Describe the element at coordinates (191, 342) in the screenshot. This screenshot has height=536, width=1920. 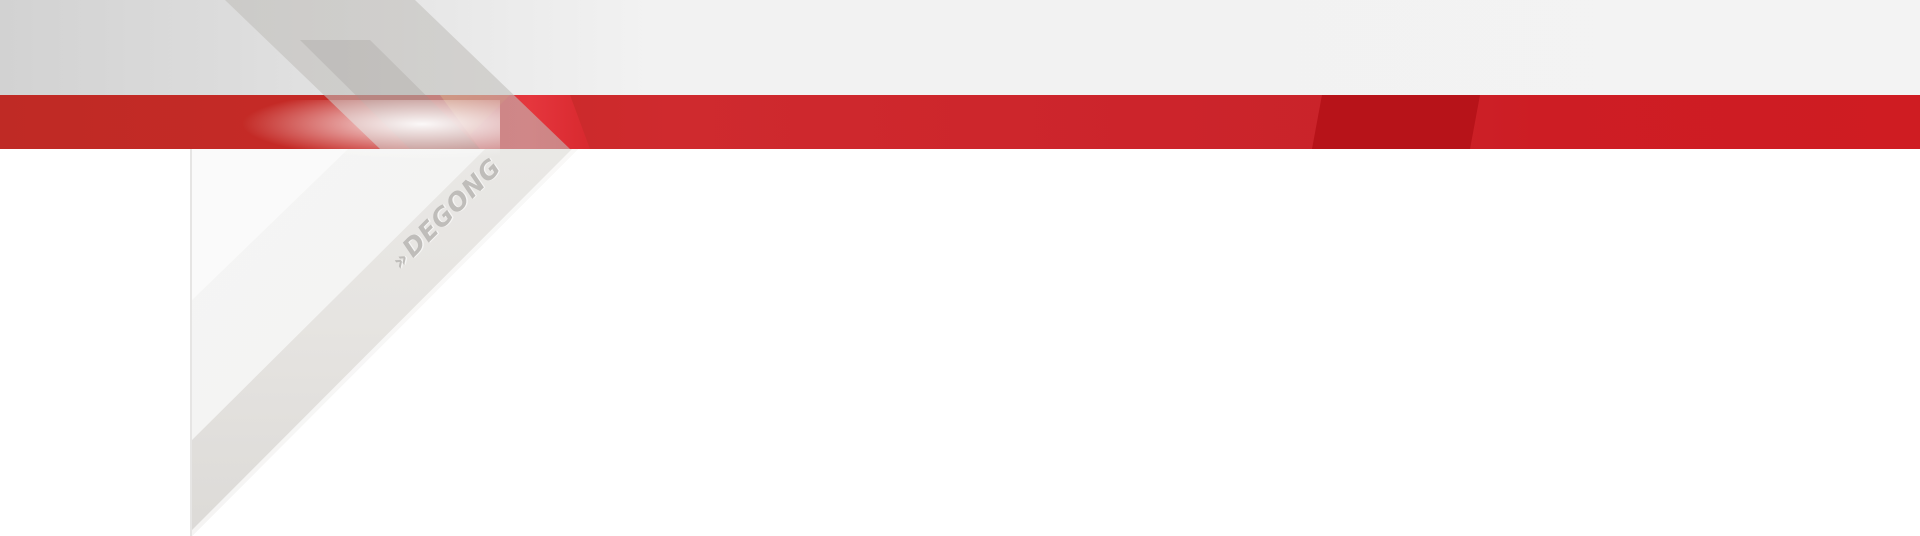
I see `chevron-left-edge` at that location.